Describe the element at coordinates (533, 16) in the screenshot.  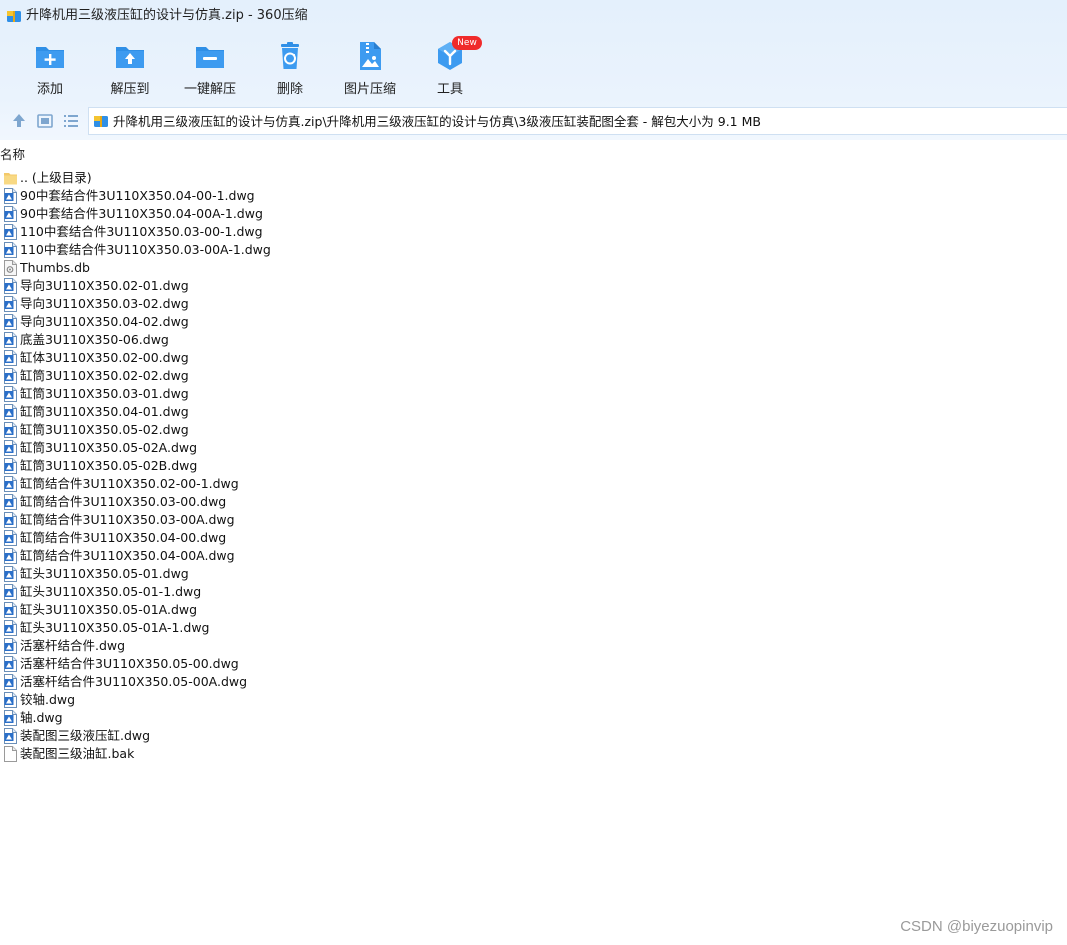
I see `title-bar: 升降机用三级液压缸的设计与仿真.zip - 360压缩` at that location.